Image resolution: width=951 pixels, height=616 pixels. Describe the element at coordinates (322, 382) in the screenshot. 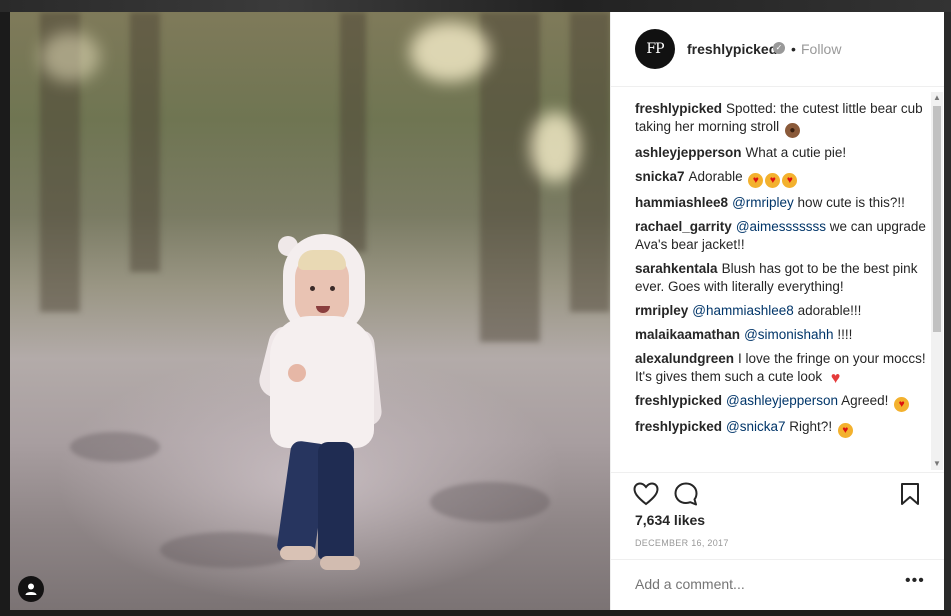

I see `jacket` at that location.